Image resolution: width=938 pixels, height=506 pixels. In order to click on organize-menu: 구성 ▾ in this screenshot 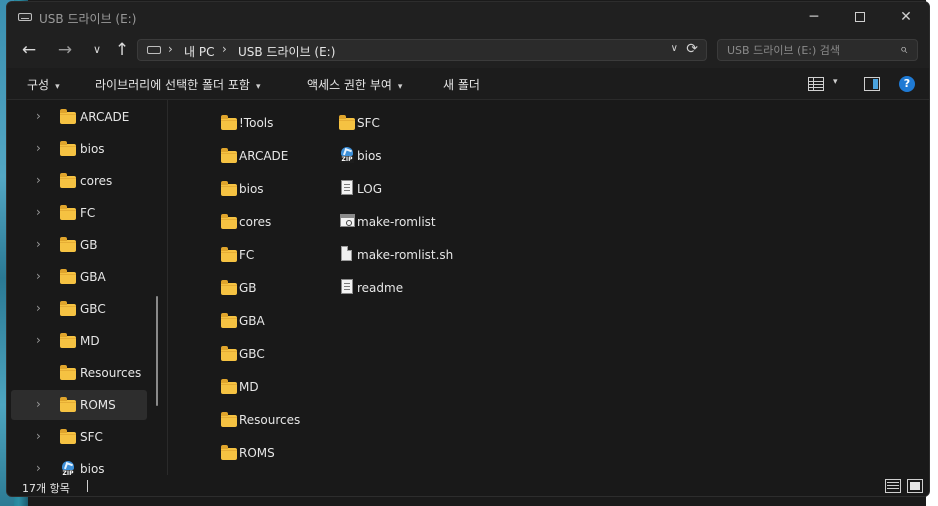, I will do `click(43, 84)`.